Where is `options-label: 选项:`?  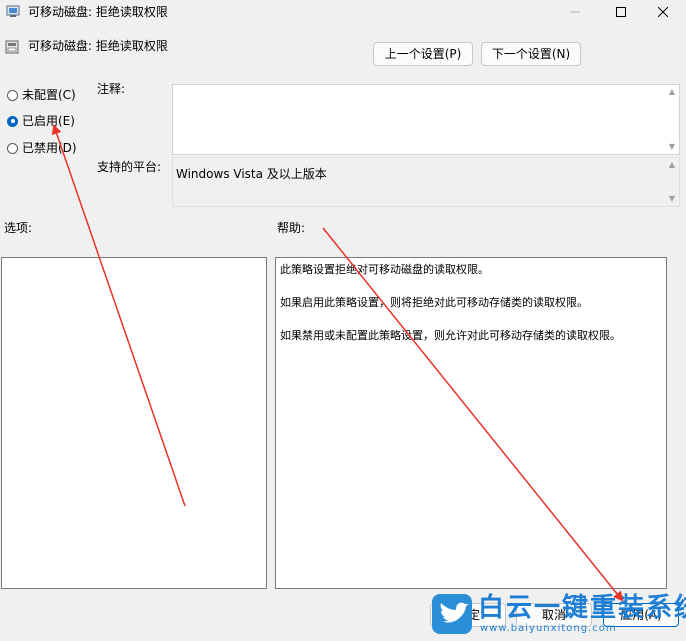 options-label: 选项: is located at coordinates (18, 228).